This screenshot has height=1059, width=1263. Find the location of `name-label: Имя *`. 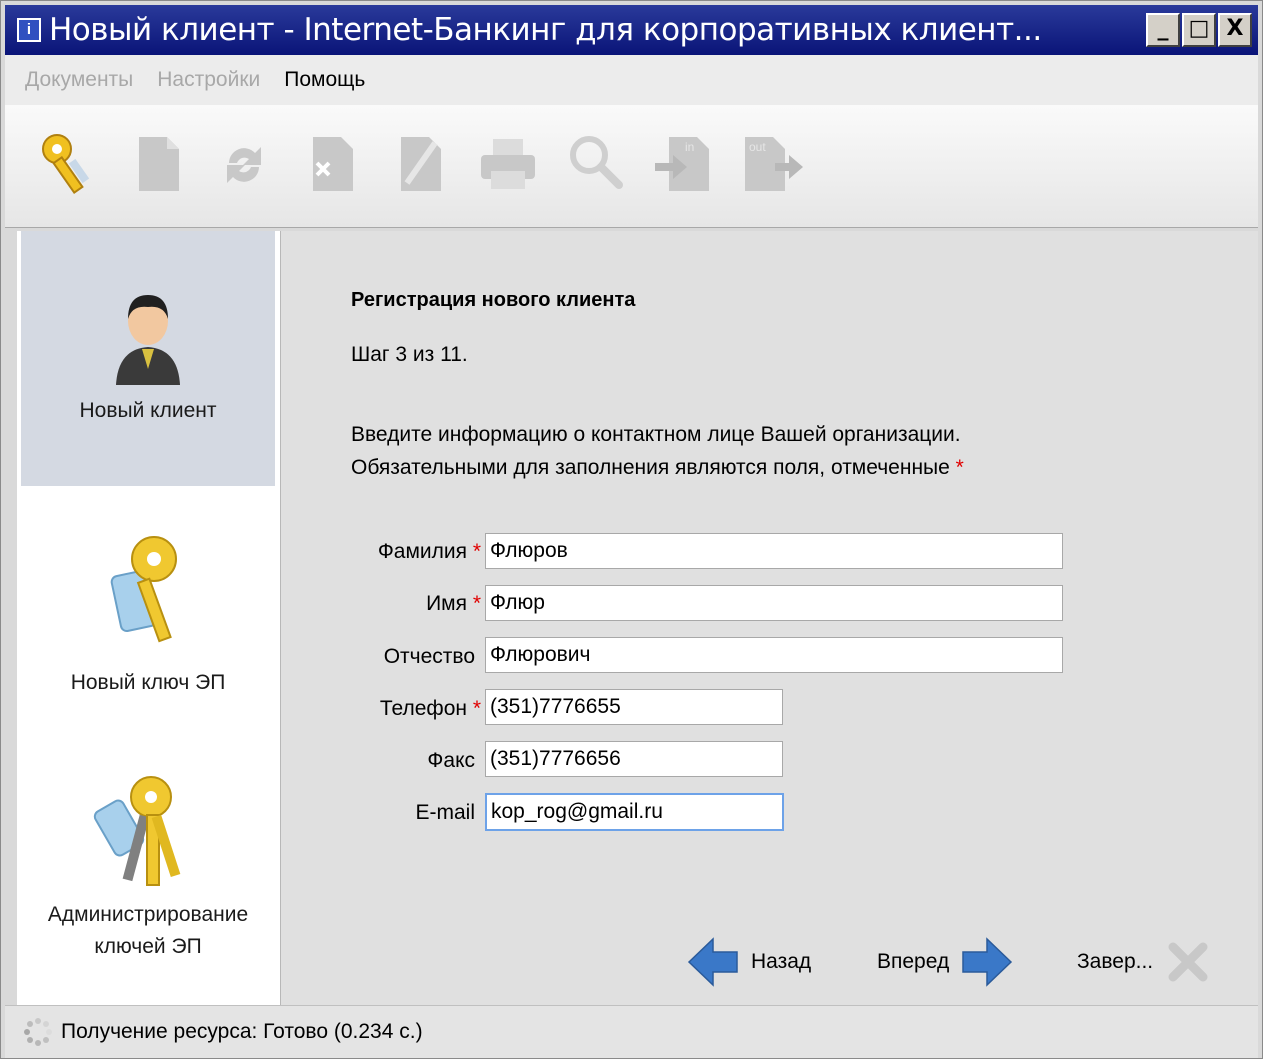

name-label: Имя * is located at coordinates (453, 603).